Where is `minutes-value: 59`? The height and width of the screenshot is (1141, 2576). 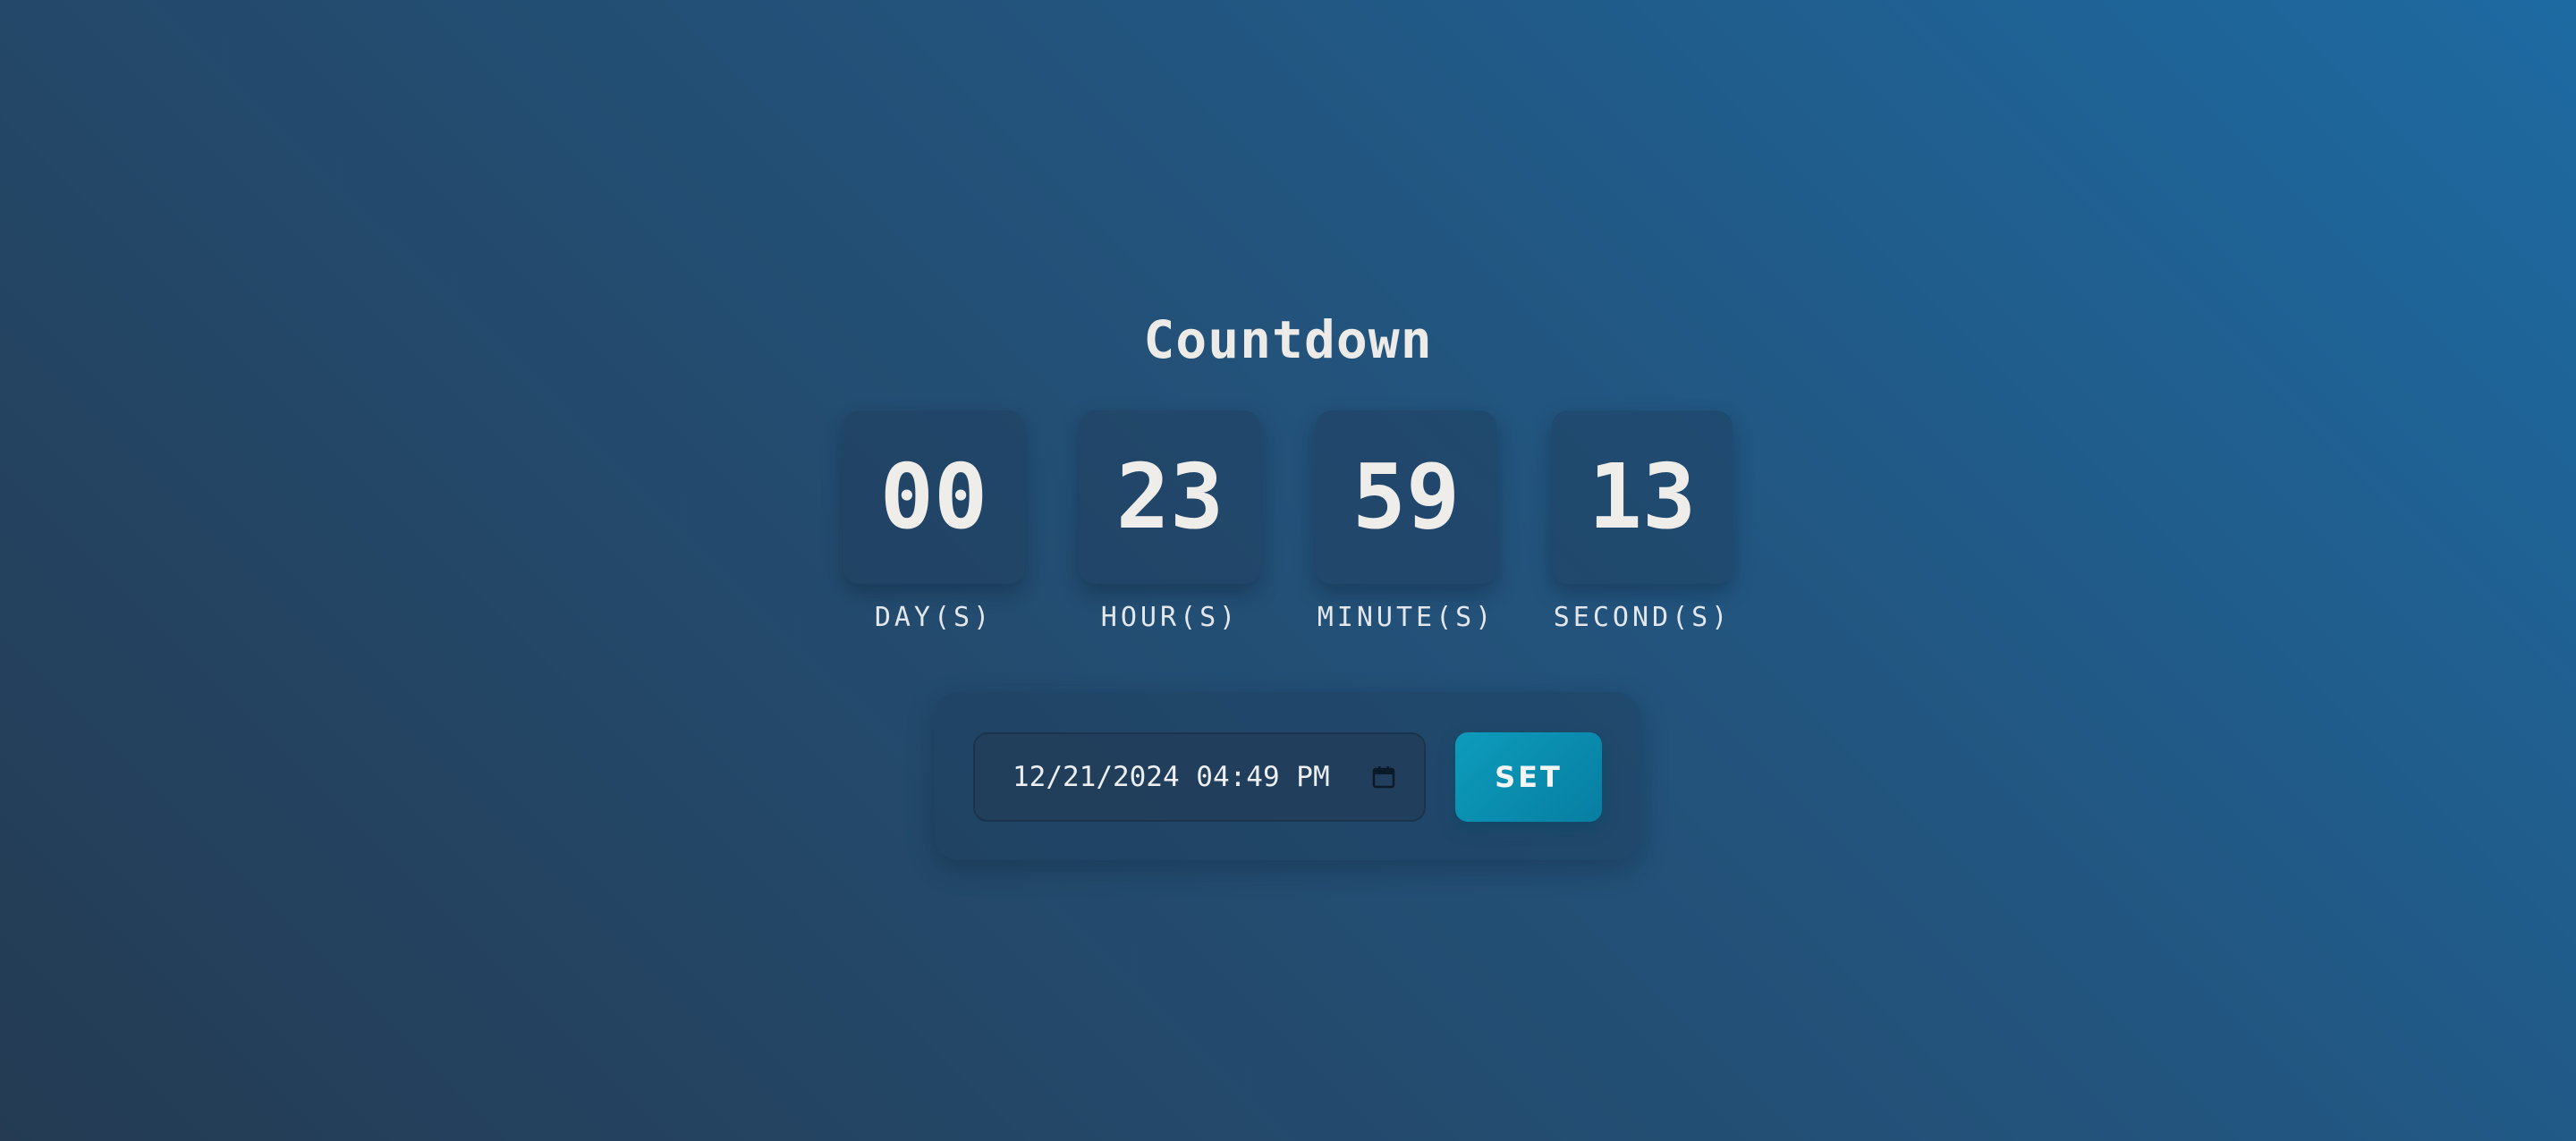 minutes-value: 59 is located at coordinates (1406, 496).